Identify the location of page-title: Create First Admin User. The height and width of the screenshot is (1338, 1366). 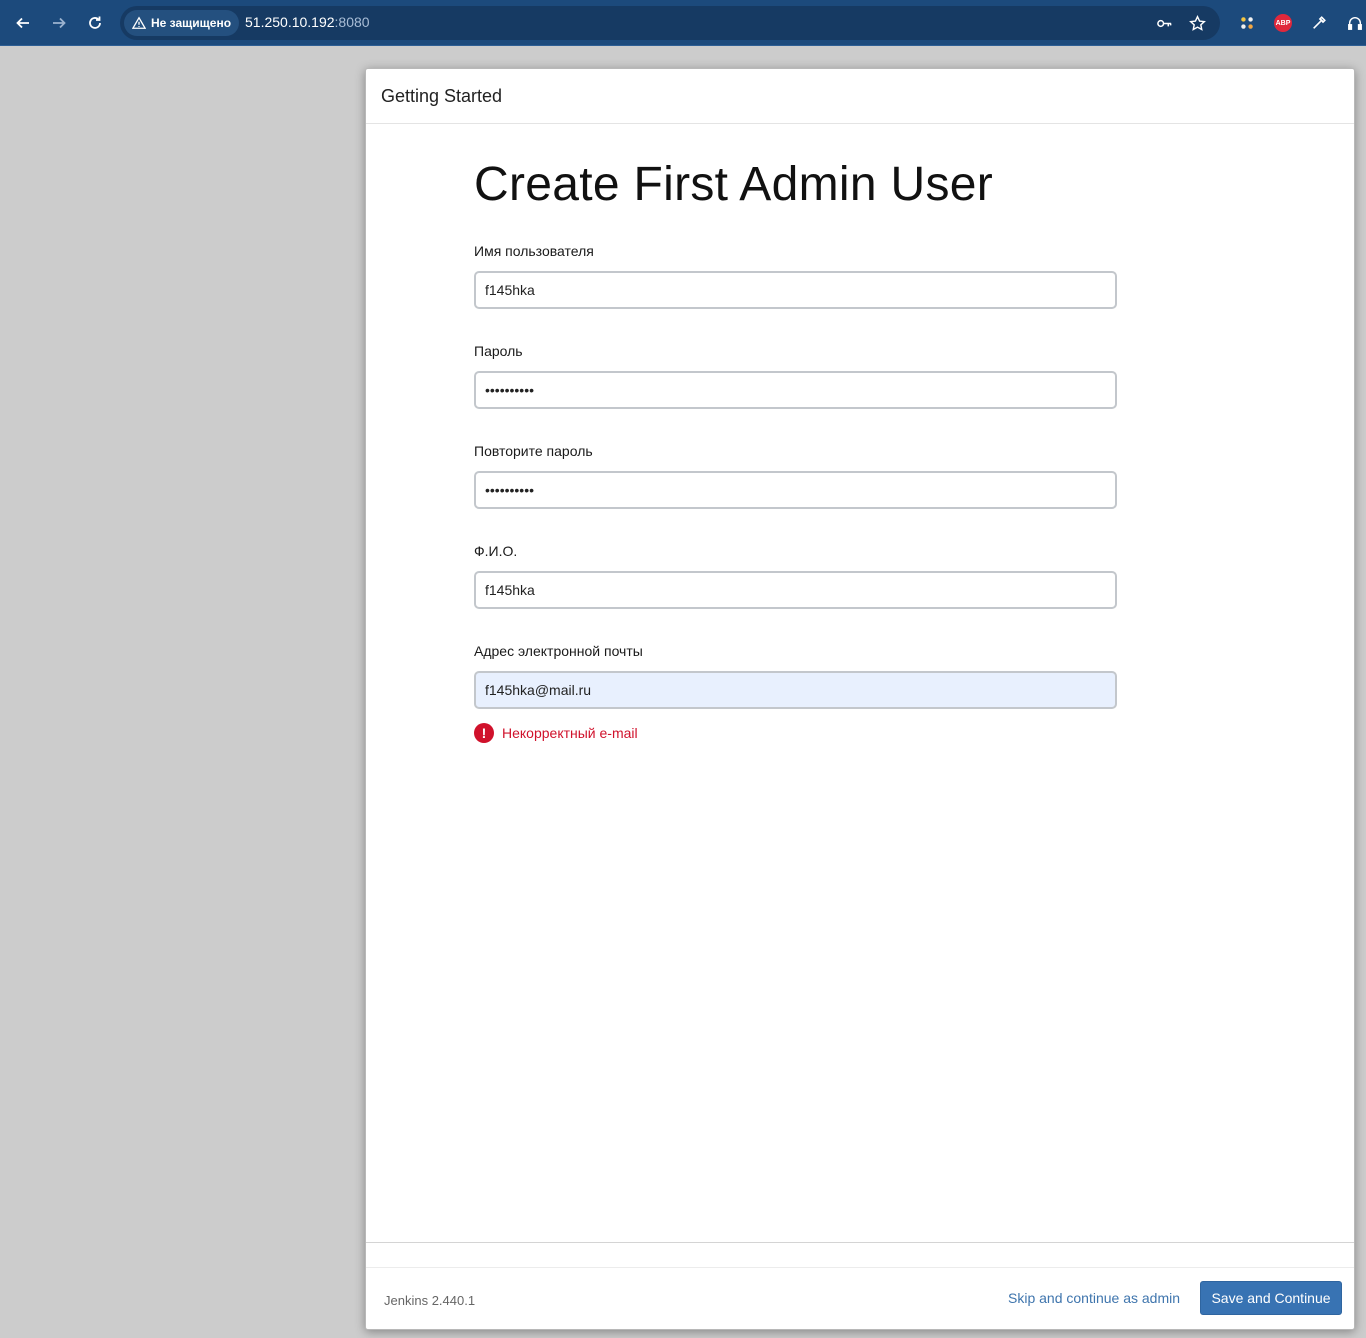
(734, 184).